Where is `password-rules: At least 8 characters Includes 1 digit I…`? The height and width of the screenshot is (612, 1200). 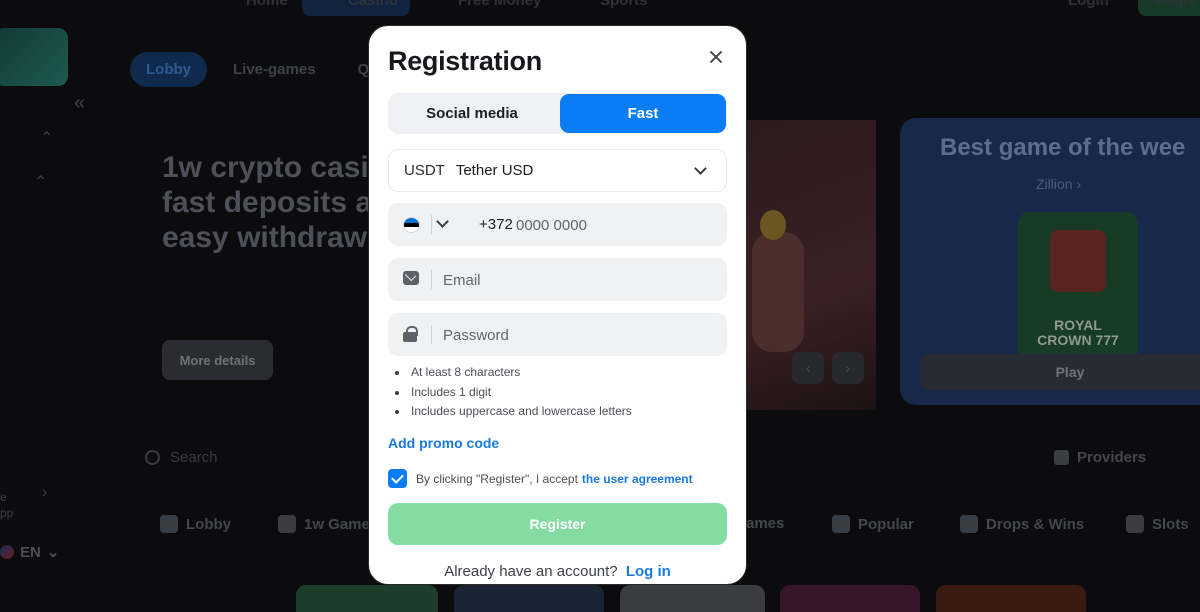 password-rules: At least 8 characters Includes 1 digit I… is located at coordinates (513, 392).